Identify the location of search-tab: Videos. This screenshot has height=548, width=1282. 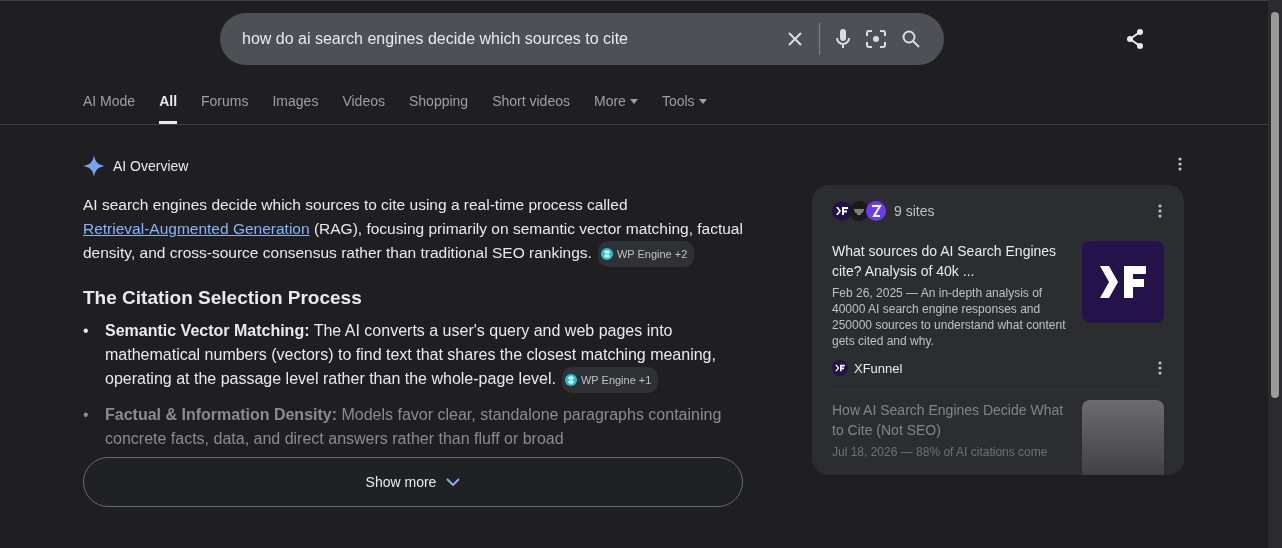
(363, 105).